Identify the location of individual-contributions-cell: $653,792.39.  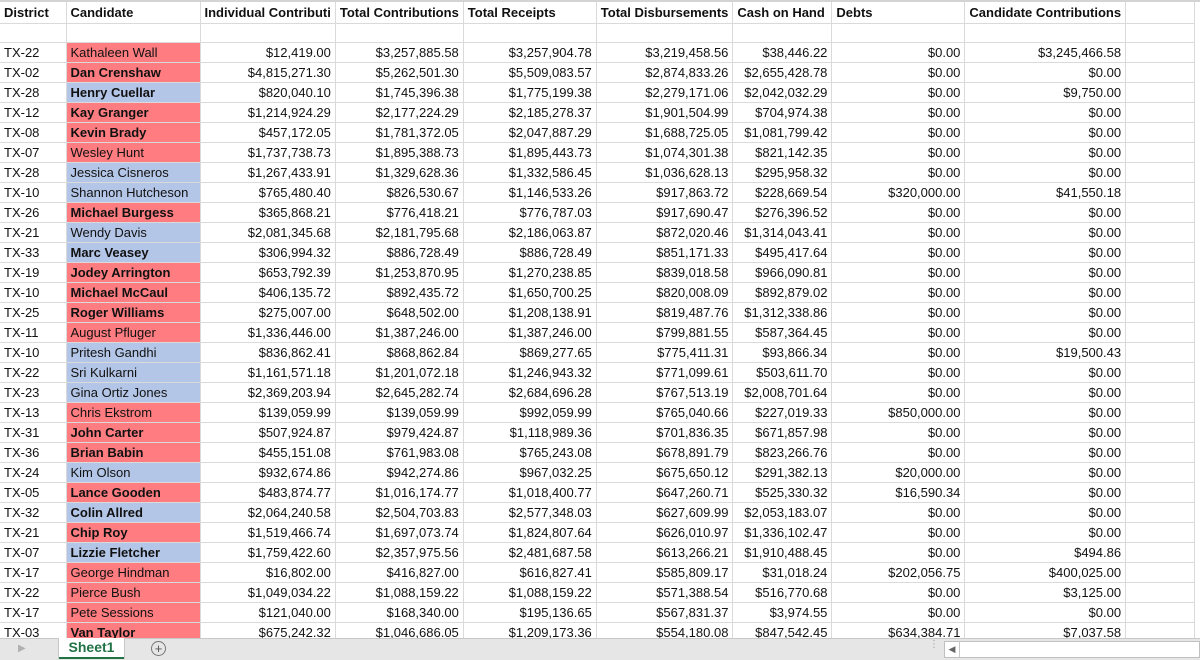
(268, 272).